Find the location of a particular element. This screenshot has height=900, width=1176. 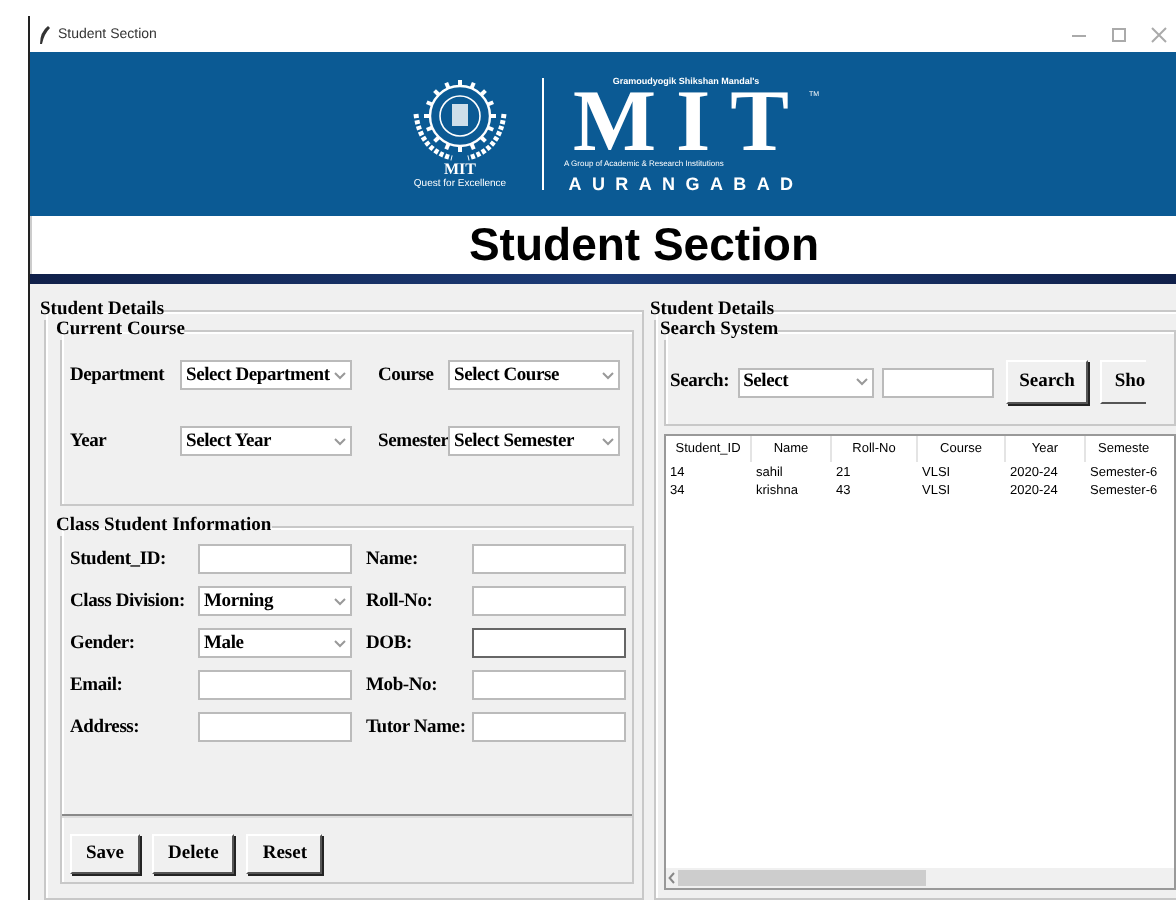

dropdown: Select is located at coordinates (805, 382).